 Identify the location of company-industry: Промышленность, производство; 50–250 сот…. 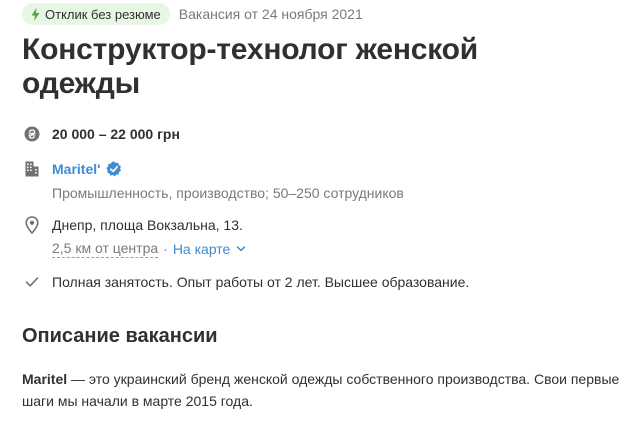
(228, 193).